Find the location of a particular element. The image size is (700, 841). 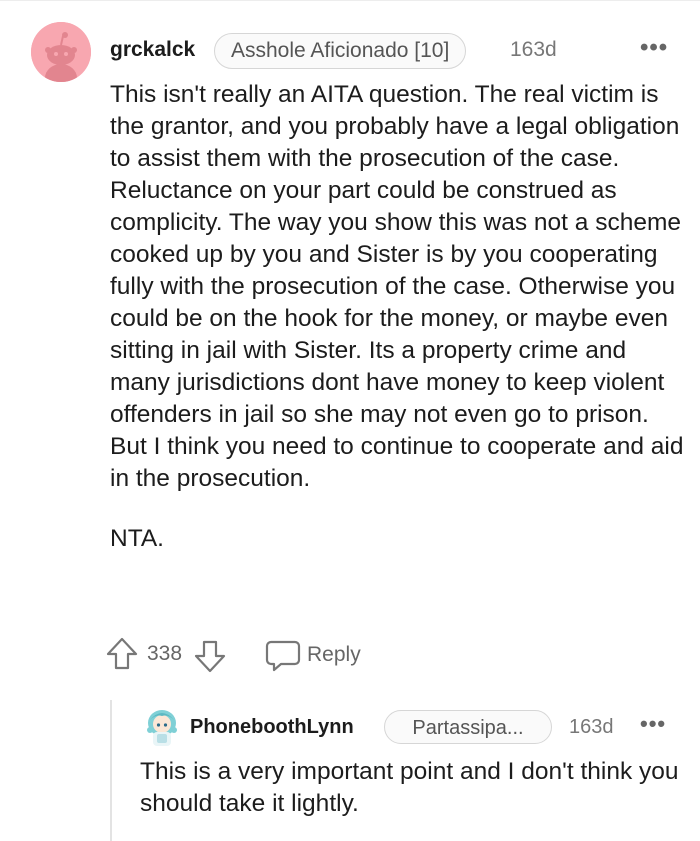

anime-avatar-icon is located at coordinates (162, 728).